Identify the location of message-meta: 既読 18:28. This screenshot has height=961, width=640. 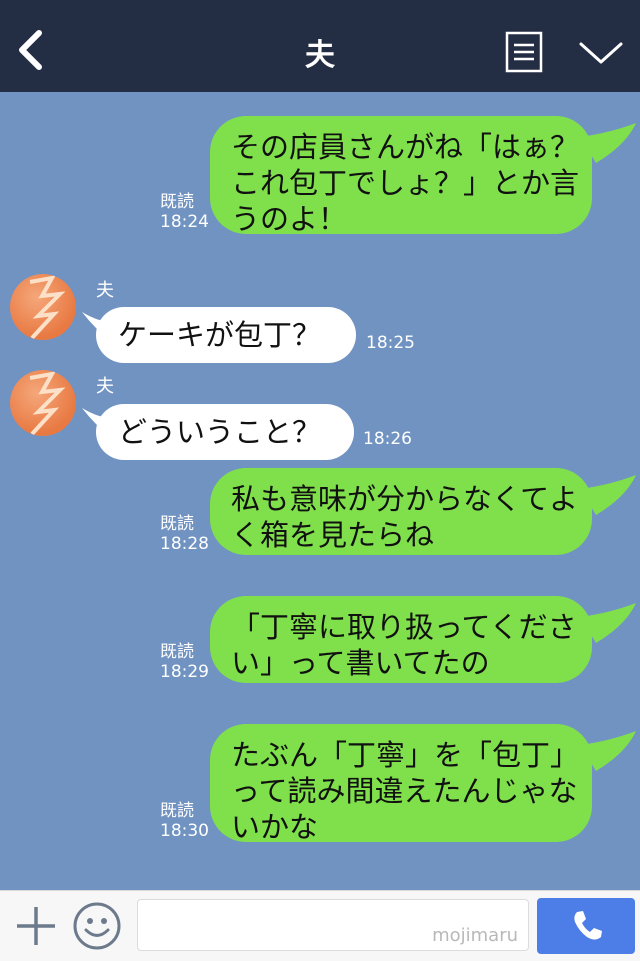
(184, 534).